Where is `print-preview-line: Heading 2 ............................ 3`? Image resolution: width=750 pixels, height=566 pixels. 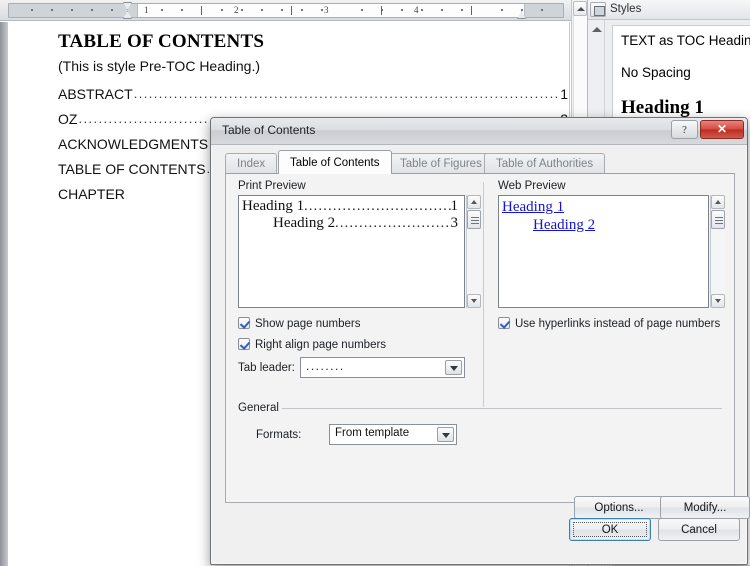
print-preview-line: Heading 2 ............................ 3 is located at coordinates (350, 223).